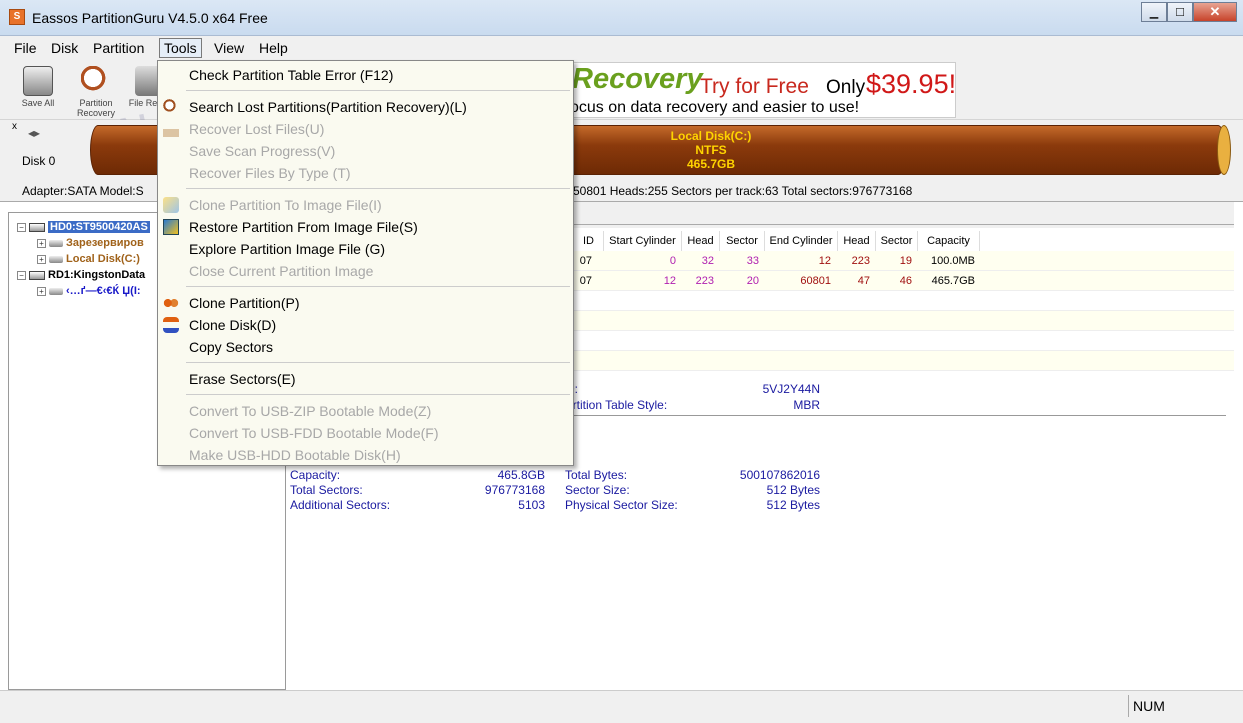 Image resolution: width=1243 pixels, height=723 pixels. What do you see at coordinates (1180, 12) in the screenshot?
I see `maximize-button: ☐` at bounding box center [1180, 12].